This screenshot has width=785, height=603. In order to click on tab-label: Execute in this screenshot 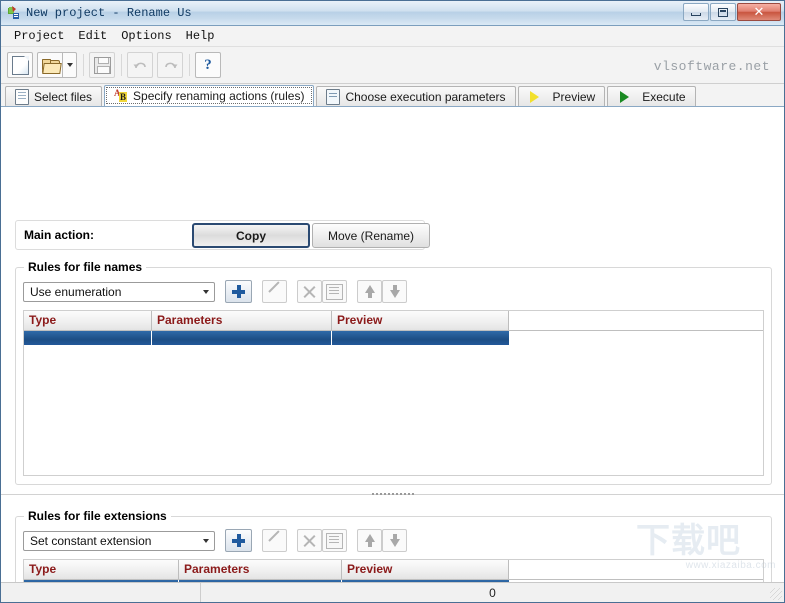, I will do `click(664, 96)`.